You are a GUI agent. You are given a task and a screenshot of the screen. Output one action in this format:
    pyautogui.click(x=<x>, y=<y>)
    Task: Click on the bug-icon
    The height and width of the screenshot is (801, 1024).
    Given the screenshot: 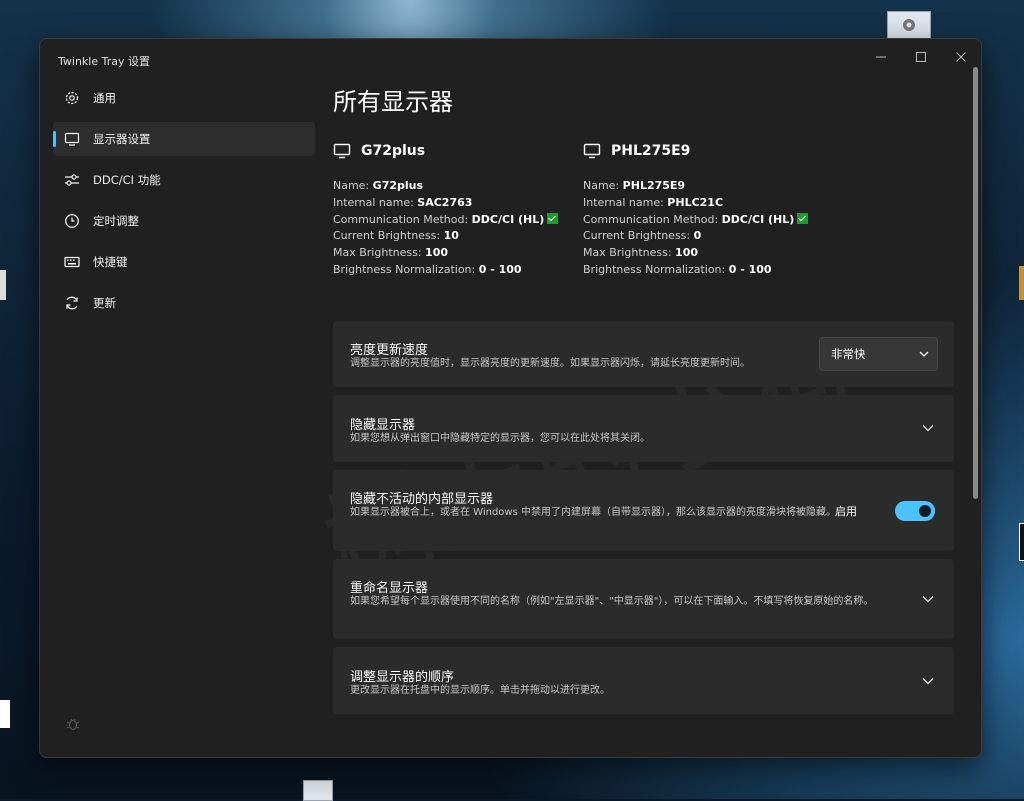 What is the action you would take?
    pyautogui.click(x=73, y=726)
    